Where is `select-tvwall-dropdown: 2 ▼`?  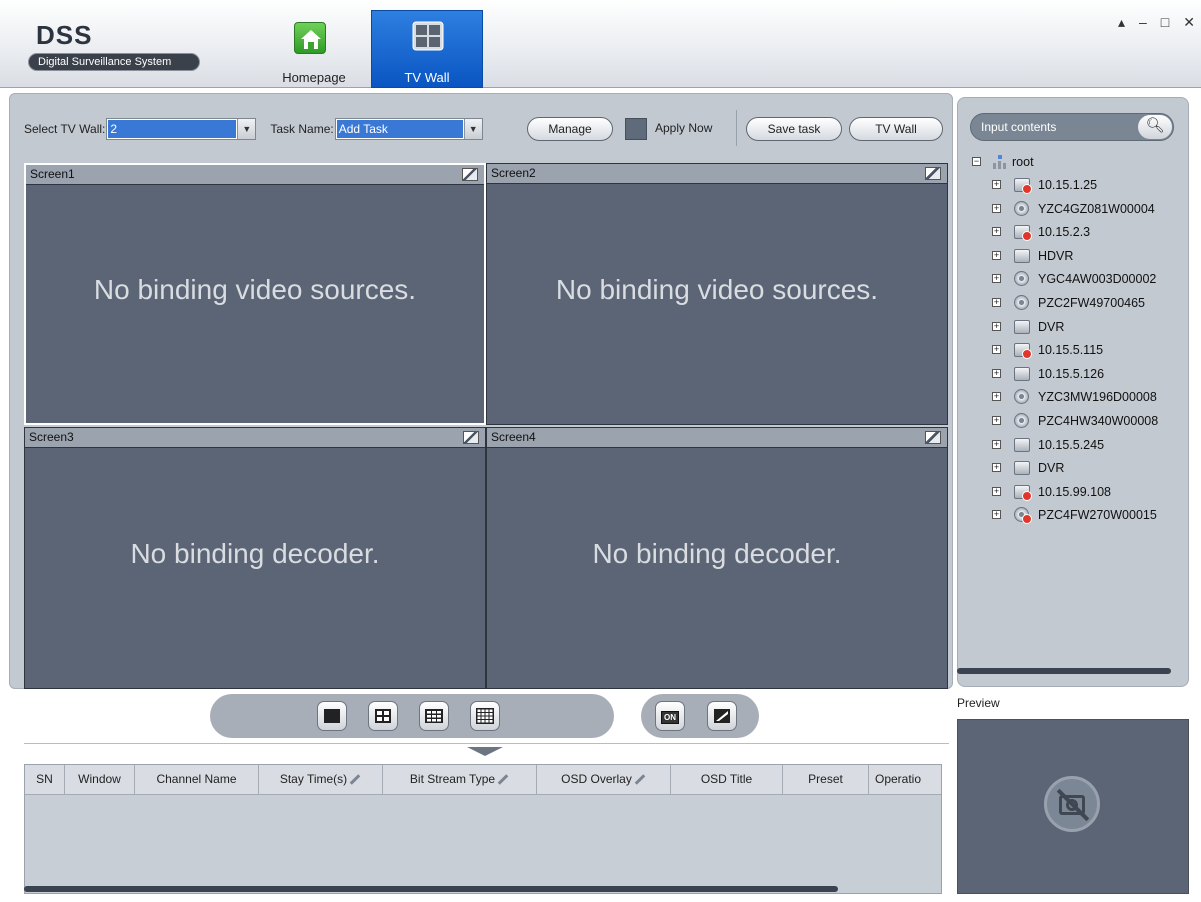 select-tvwall-dropdown: 2 ▼ is located at coordinates (181, 129).